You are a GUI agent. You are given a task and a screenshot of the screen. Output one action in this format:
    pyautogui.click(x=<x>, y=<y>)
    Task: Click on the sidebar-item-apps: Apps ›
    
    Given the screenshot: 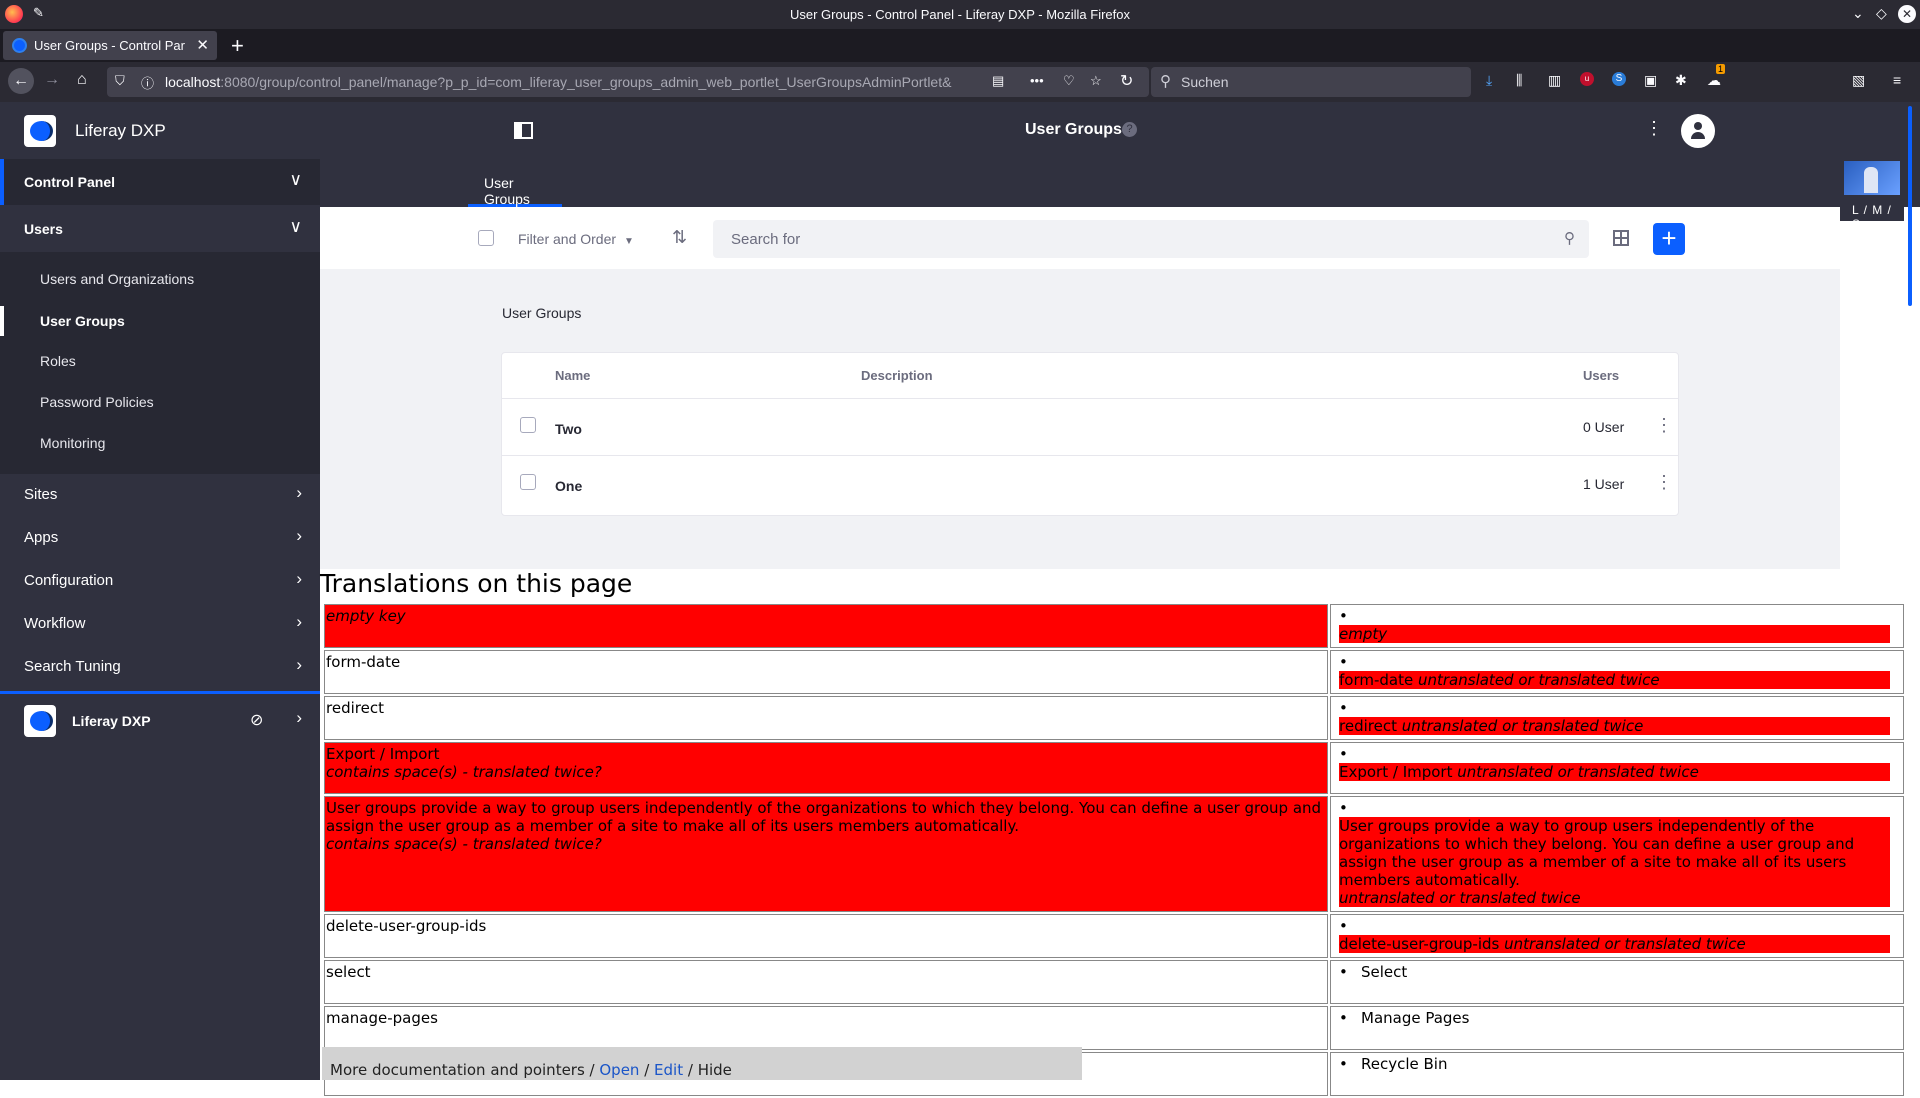 What is the action you would take?
    pyautogui.click(x=160, y=538)
    